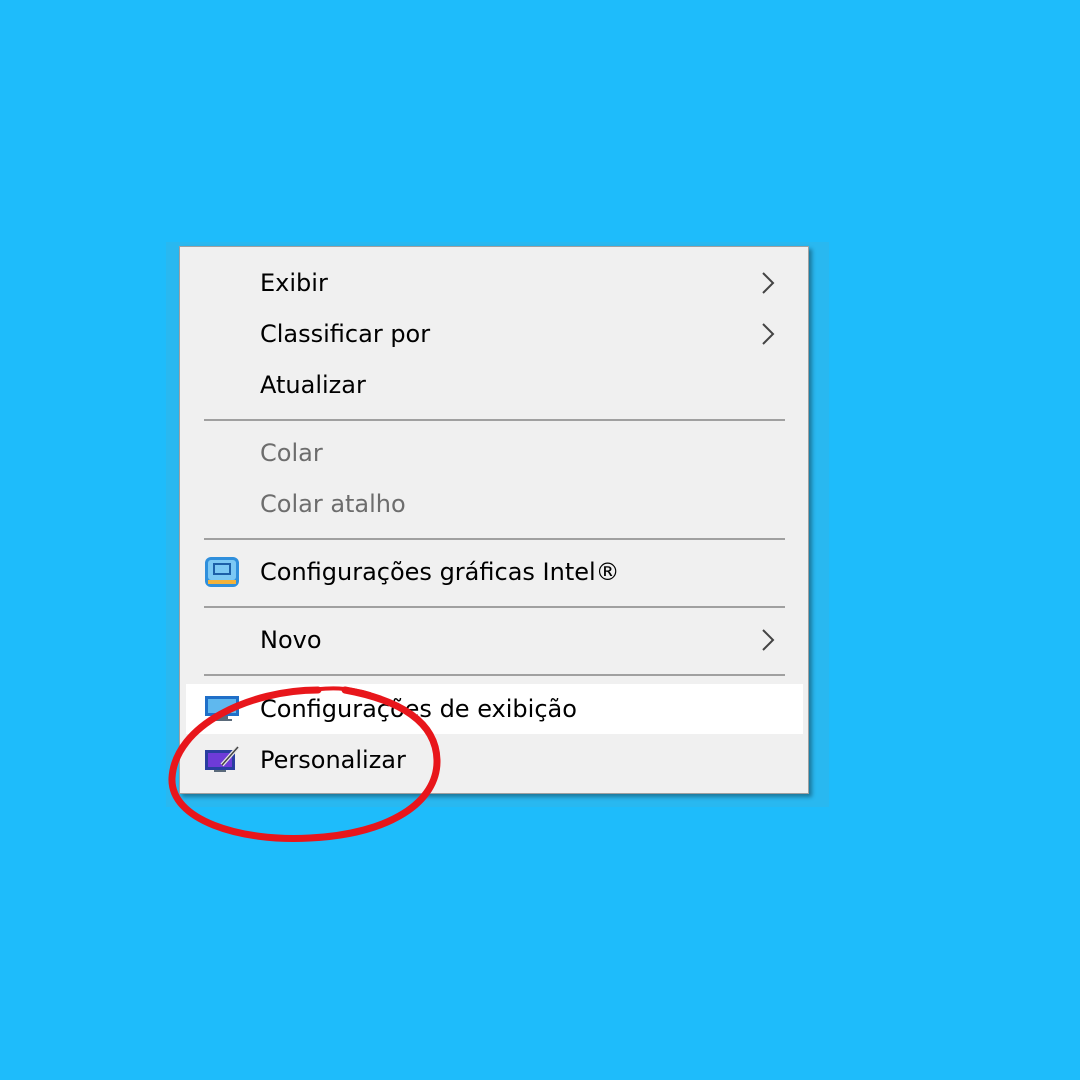 This screenshot has height=1080, width=1080. I want to click on menu-item-label: Colar, so click(291, 453).